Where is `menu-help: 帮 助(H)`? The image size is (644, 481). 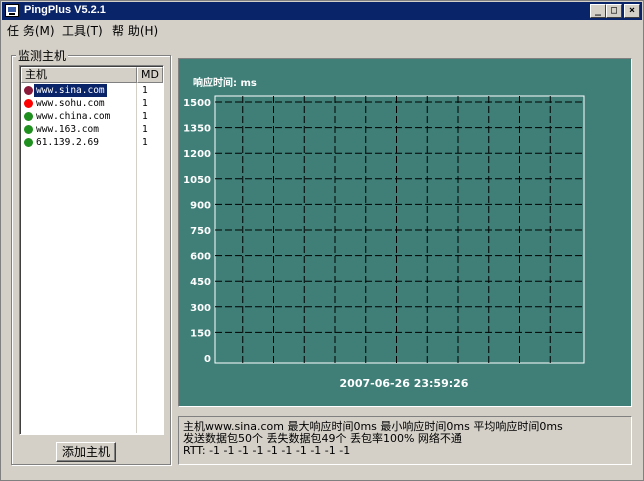
menu-help: 帮 助(H) is located at coordinates (135, 30).